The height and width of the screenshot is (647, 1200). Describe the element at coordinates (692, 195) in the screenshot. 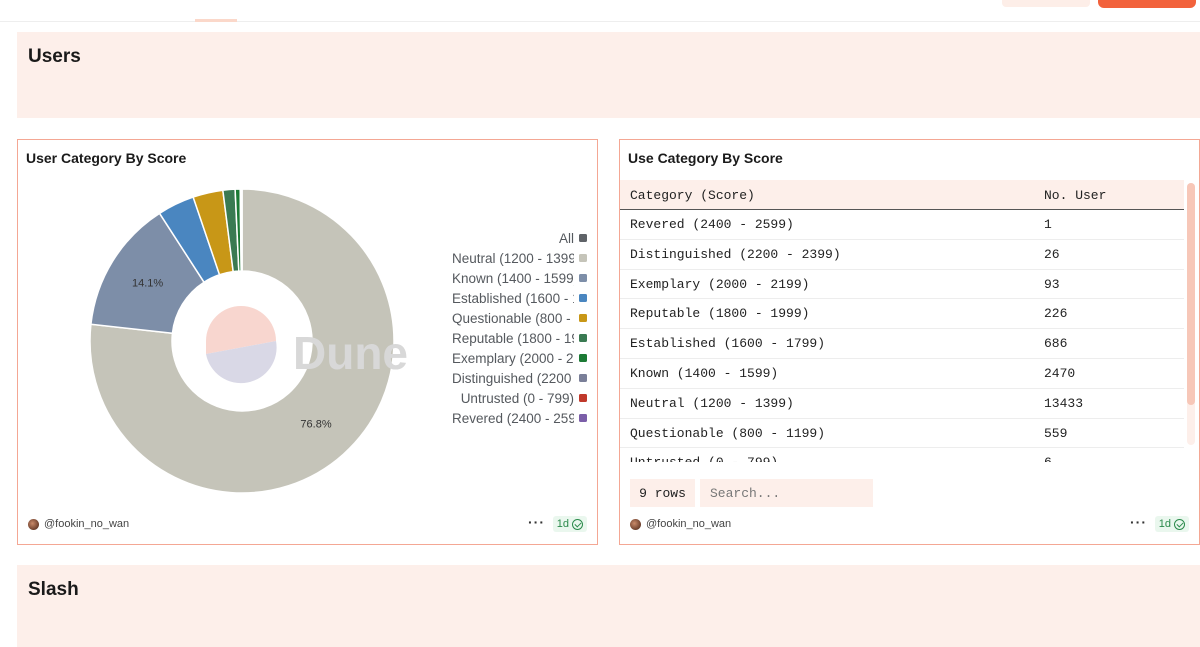

I see `column-header-category: Category (Score)` at that location.